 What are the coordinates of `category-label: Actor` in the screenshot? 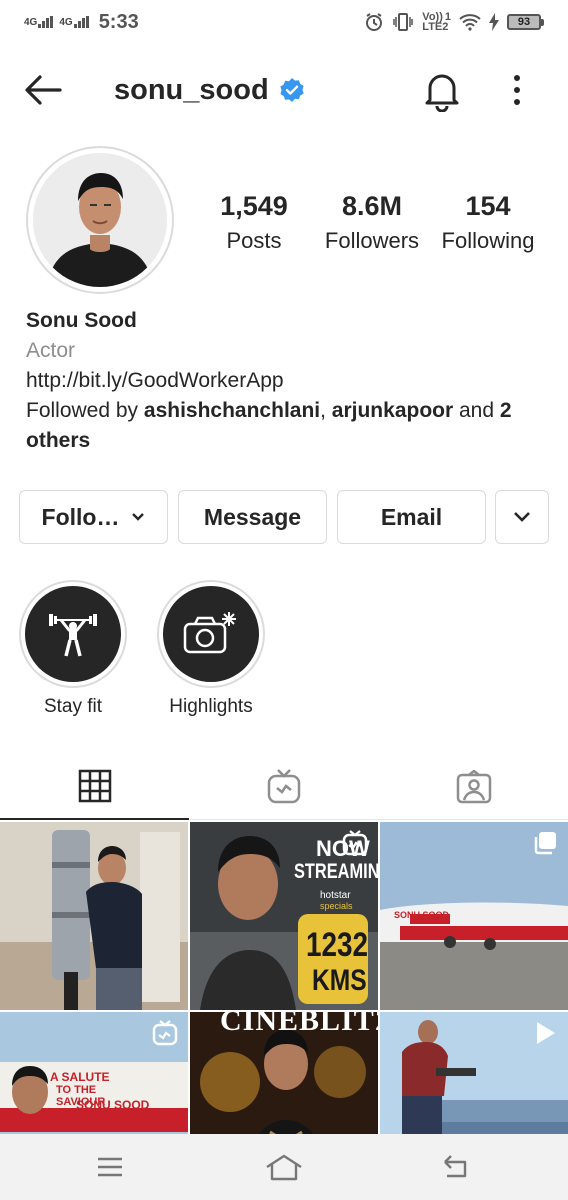 It's located at (51, 350).